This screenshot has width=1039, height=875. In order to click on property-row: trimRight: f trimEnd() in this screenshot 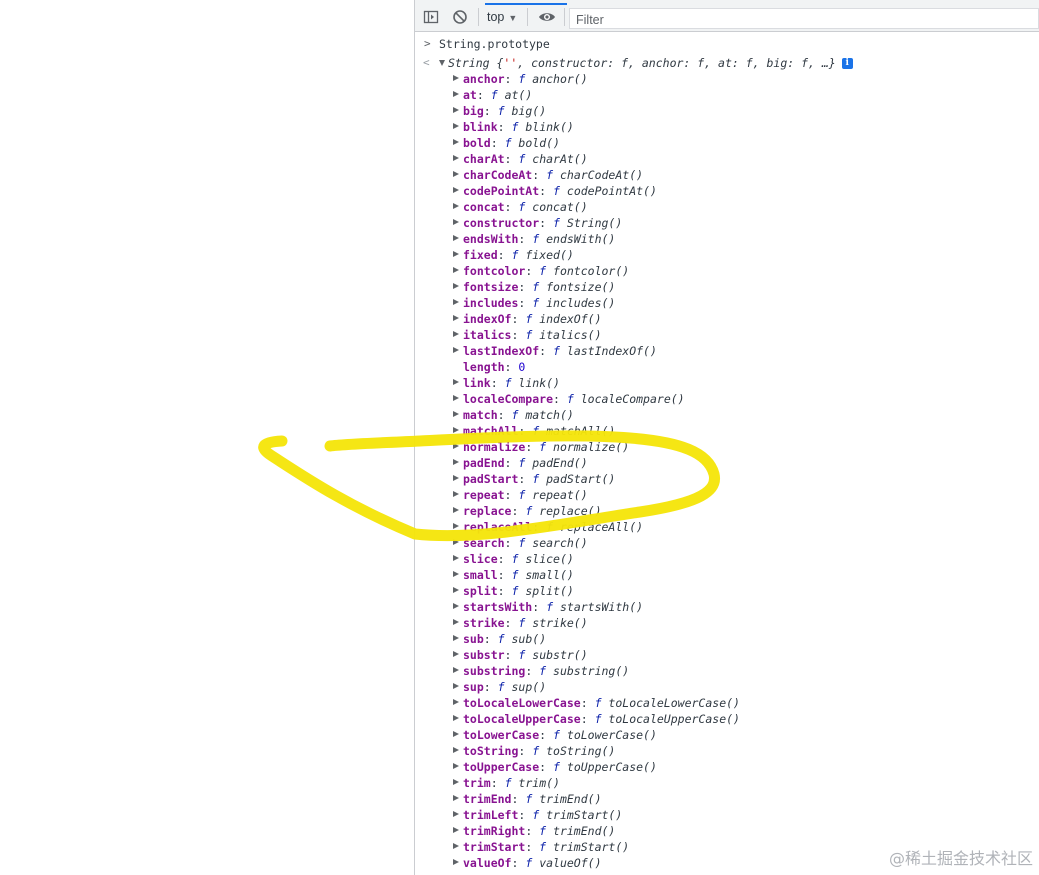, I will do `click(727, 831)`.